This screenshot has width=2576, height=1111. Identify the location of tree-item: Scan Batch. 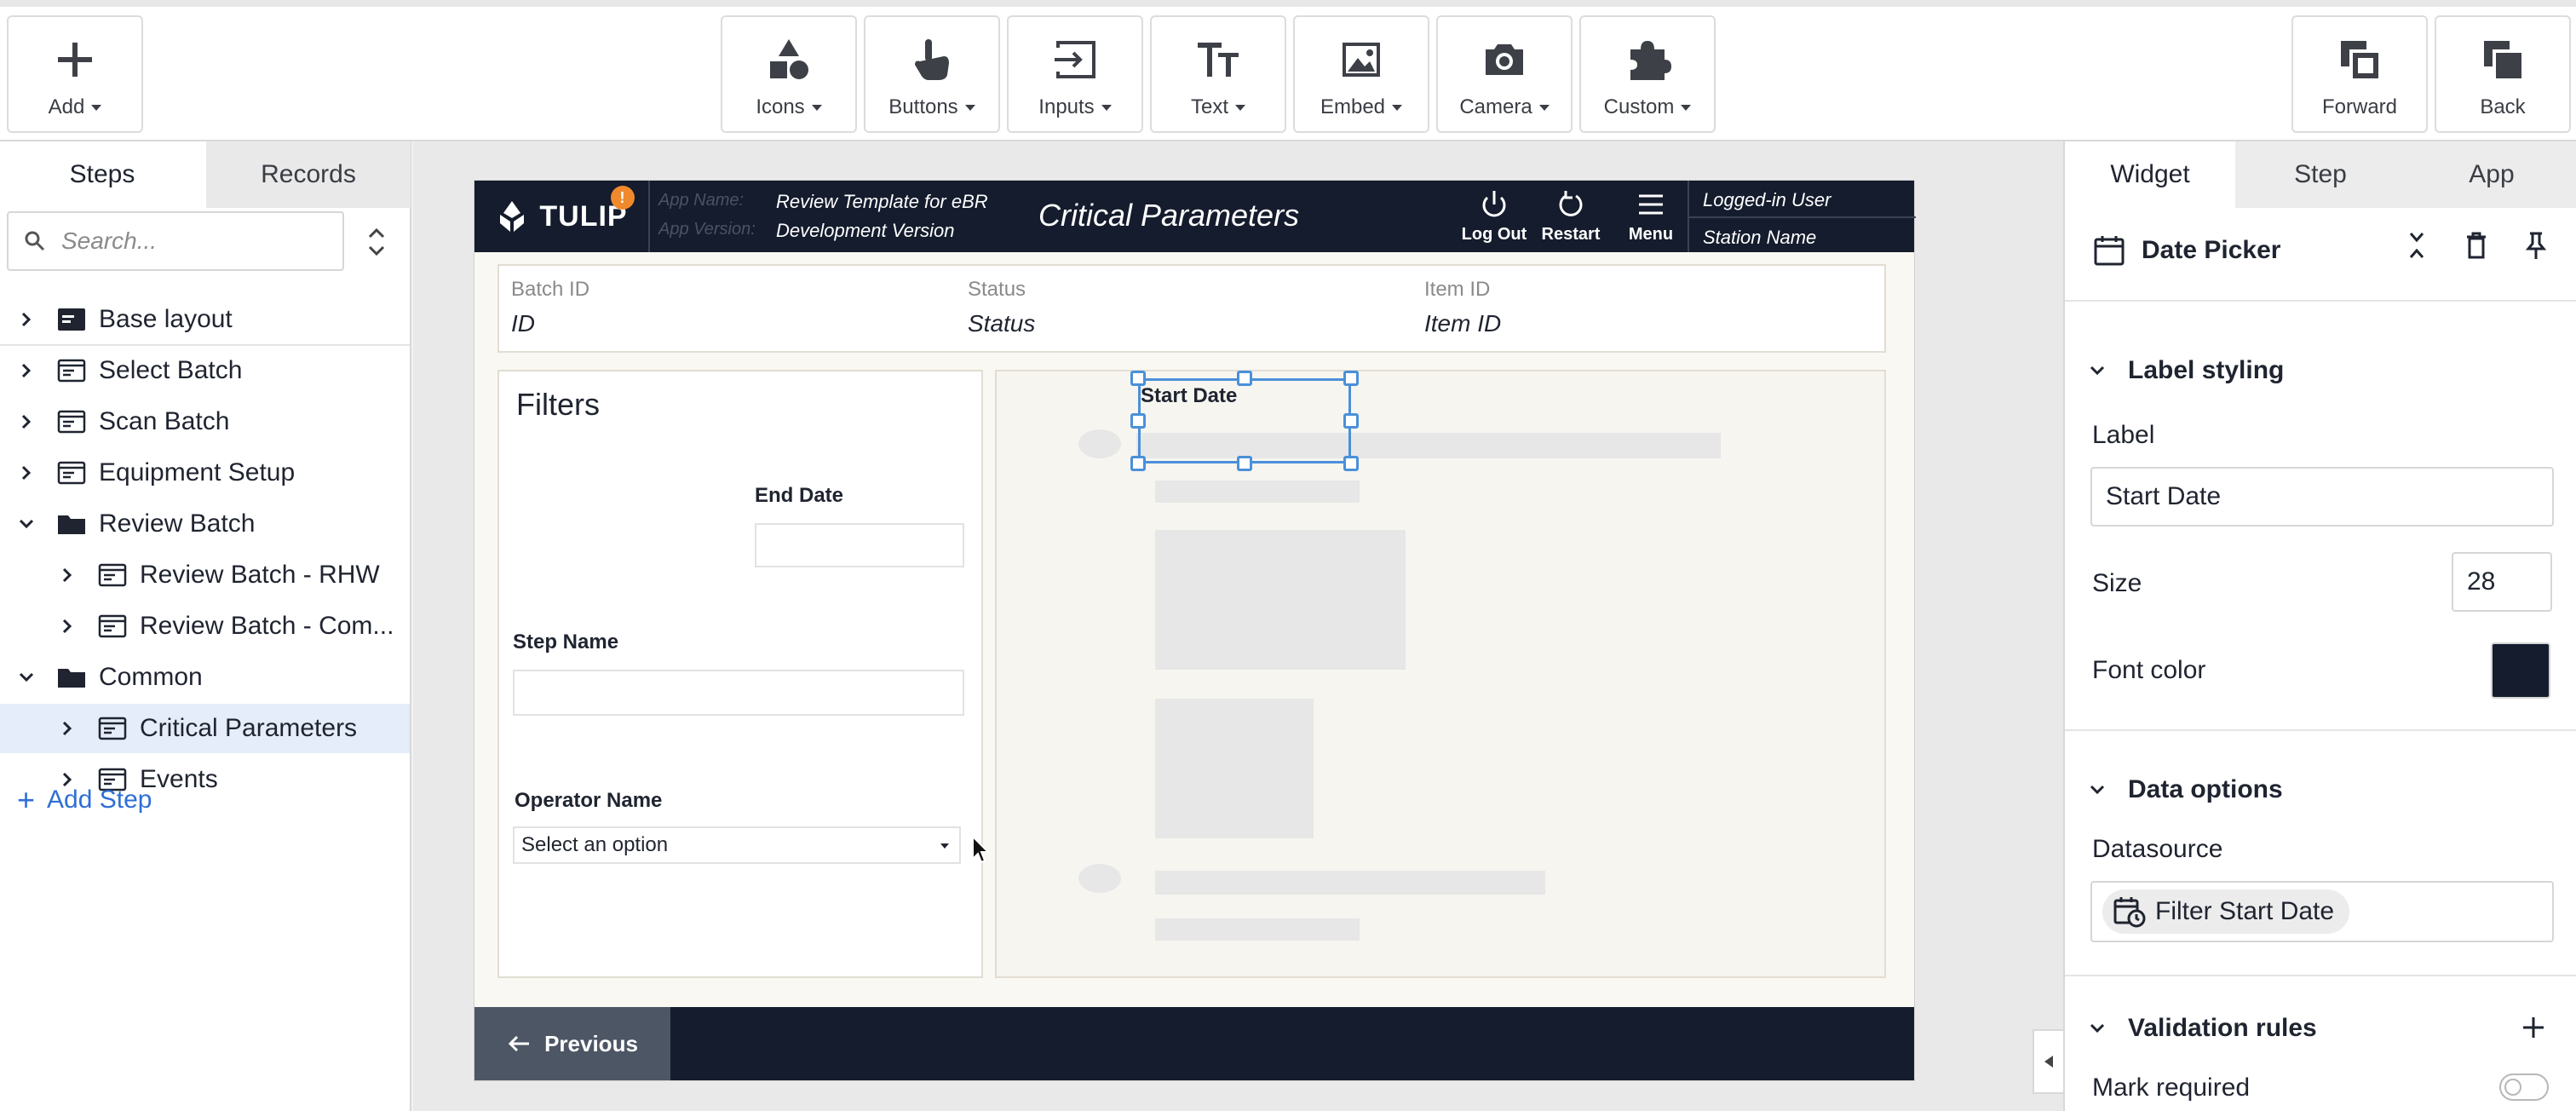
(205, 421).